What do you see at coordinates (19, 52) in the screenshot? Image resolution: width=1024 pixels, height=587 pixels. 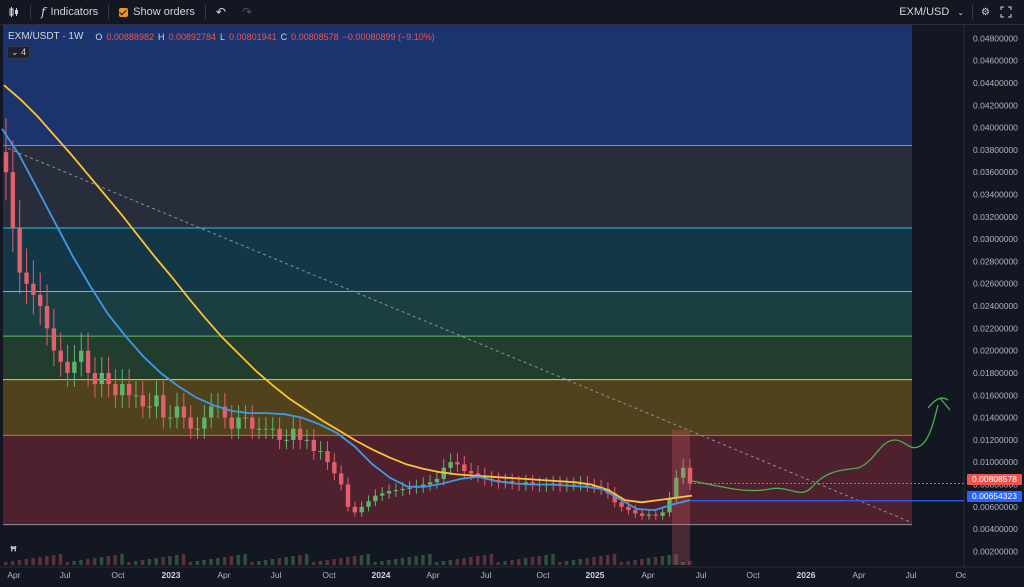 I see `indicators-collapse-toggle: ⌄ 4` at bounding box center [19, 52].